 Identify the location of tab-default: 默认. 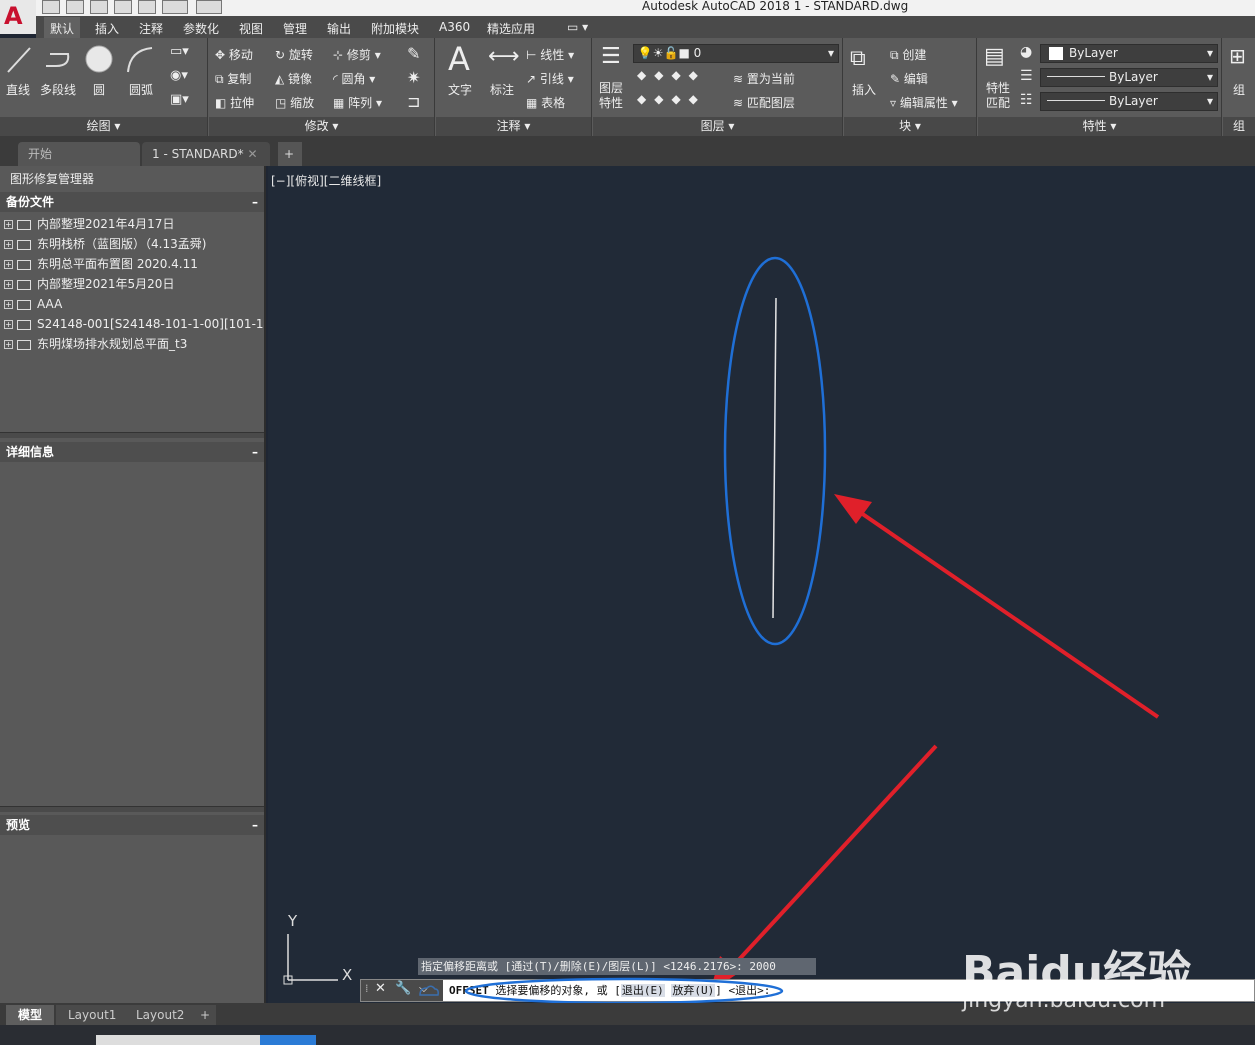
(62, 27).